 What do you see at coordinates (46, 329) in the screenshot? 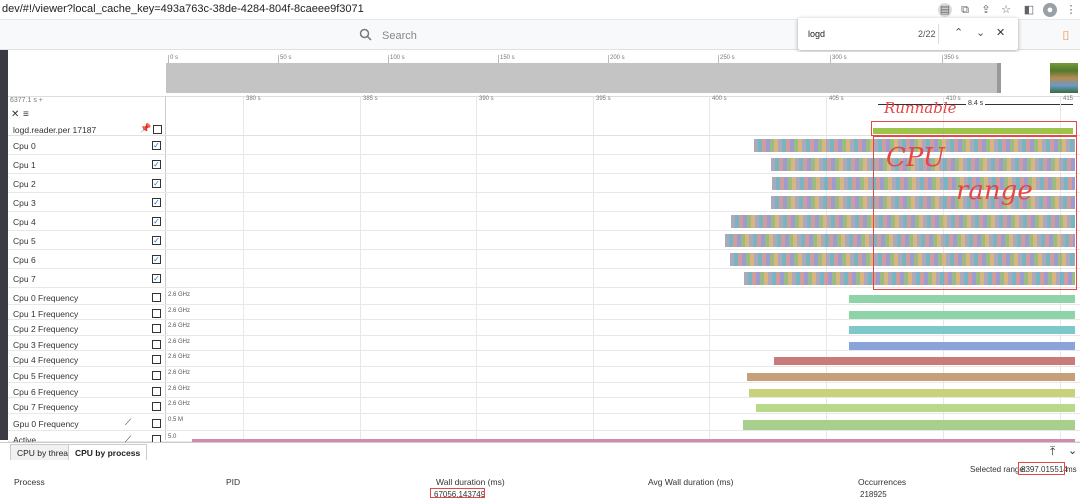
I see `cpu-frequency-label: Cpu 2 Frequency` at bounding box center [46, 329].